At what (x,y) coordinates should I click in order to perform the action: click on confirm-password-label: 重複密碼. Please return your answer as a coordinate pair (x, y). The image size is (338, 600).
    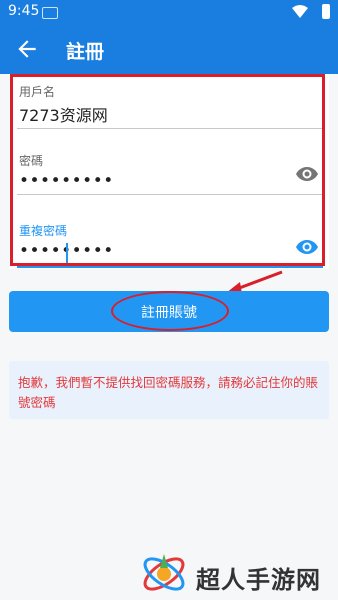
    Looking at the image, I should click on (43, 231).